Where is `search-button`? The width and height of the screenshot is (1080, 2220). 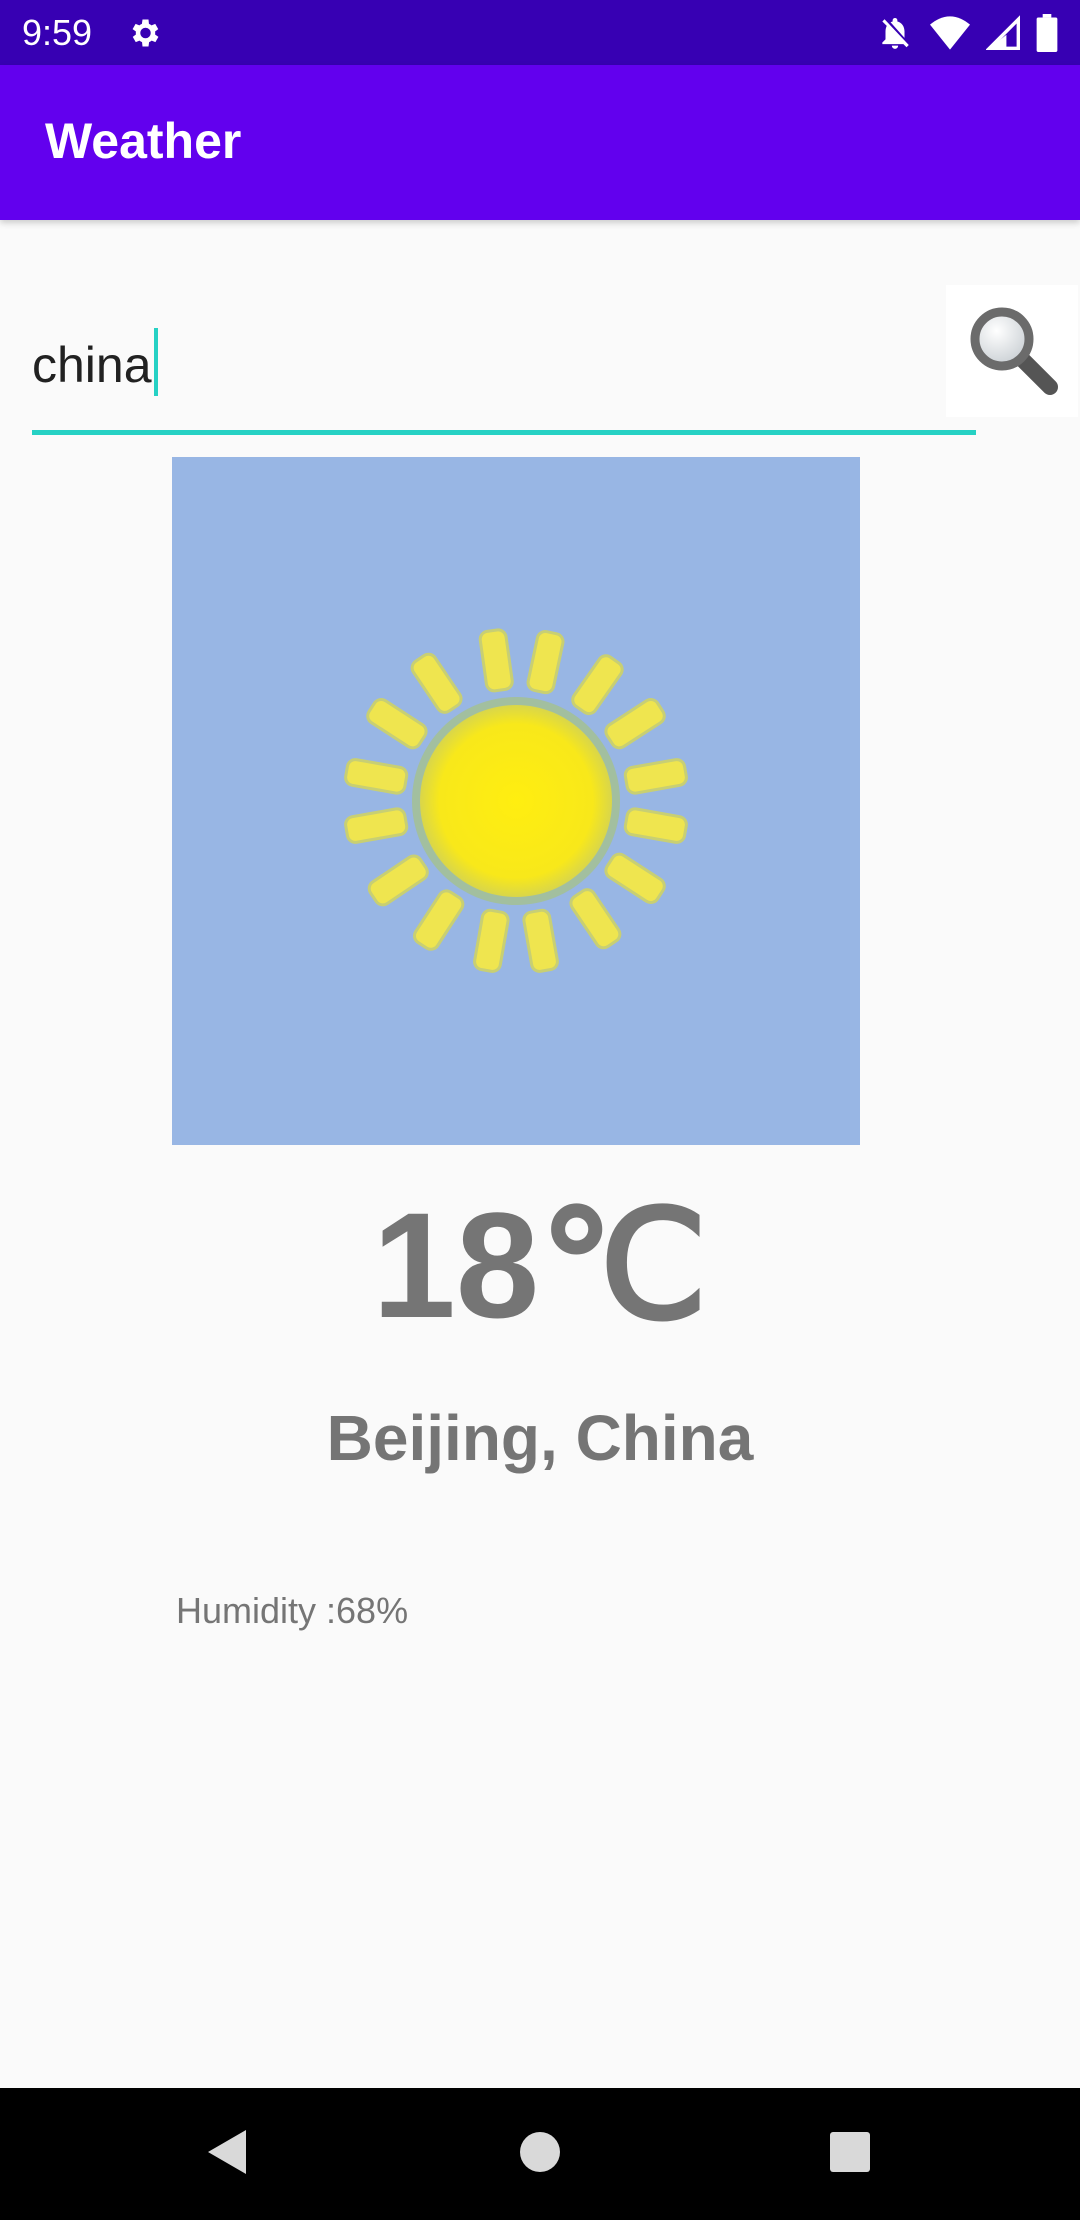
search-button is located at coordinates (1012, 351).